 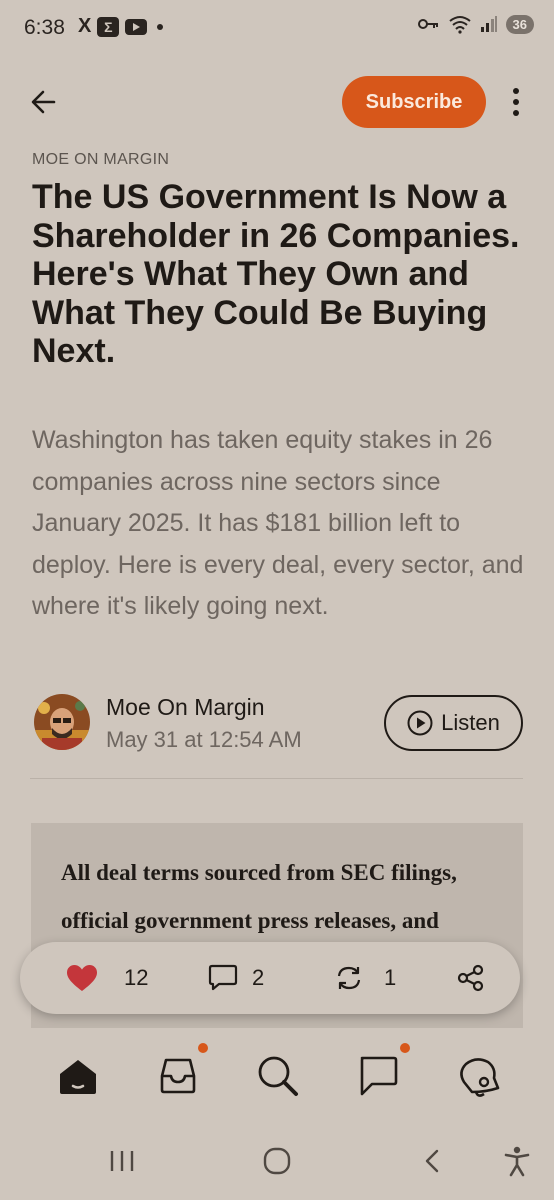 I want to click on arrow-left-icon, so click(x=43, y=102).